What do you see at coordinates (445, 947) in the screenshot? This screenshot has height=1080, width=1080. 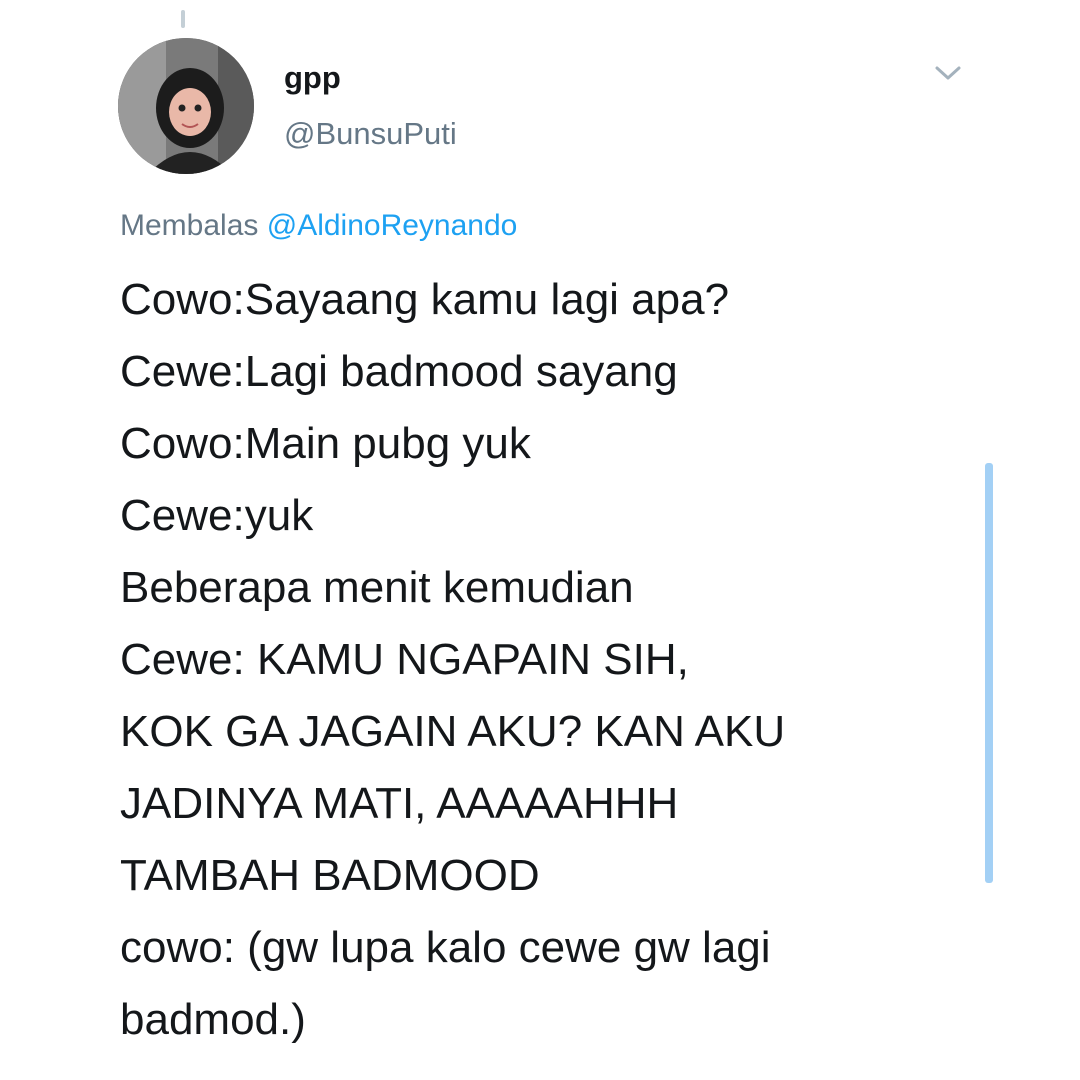 I see `tweet-text-line: cowo: (gw lupa kalo cewe gw lagi` at bounding box center [445, 947].